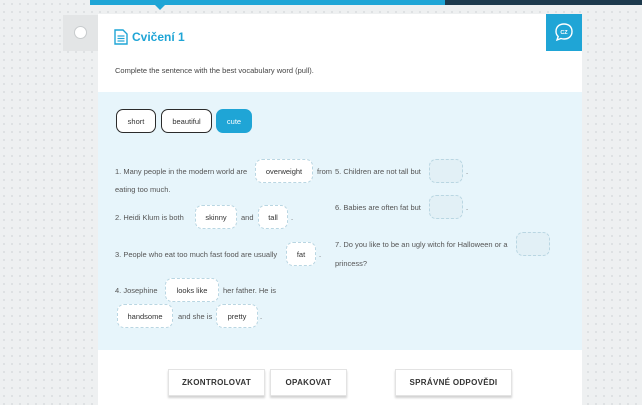 The height and width of the screenshot is (405, 642). Describe the element at coordinates (284, 171) in the screenshot. I see `answer-blank-1: overweight` at that location.